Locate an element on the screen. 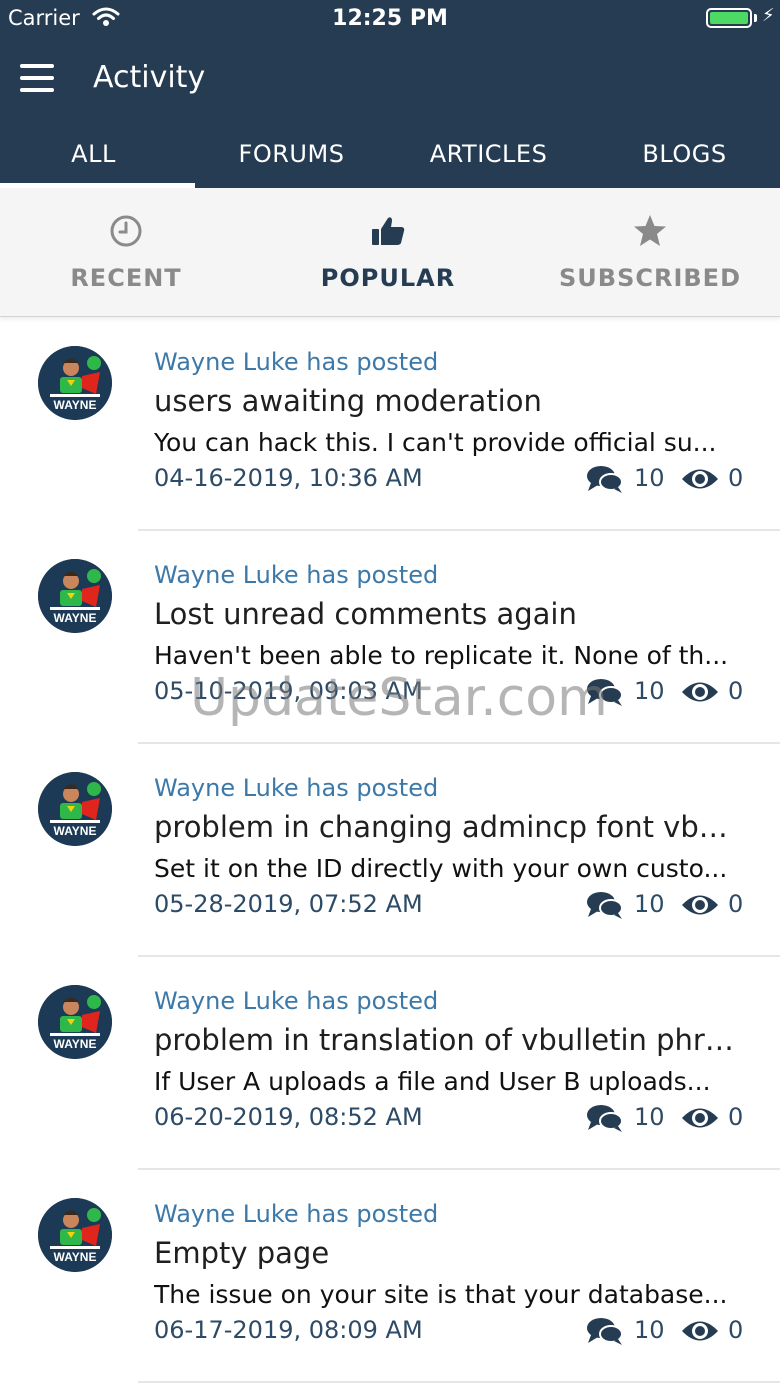  post-date: 06-17-2019, 08:09 AM is located at coordinates (288, 1330).